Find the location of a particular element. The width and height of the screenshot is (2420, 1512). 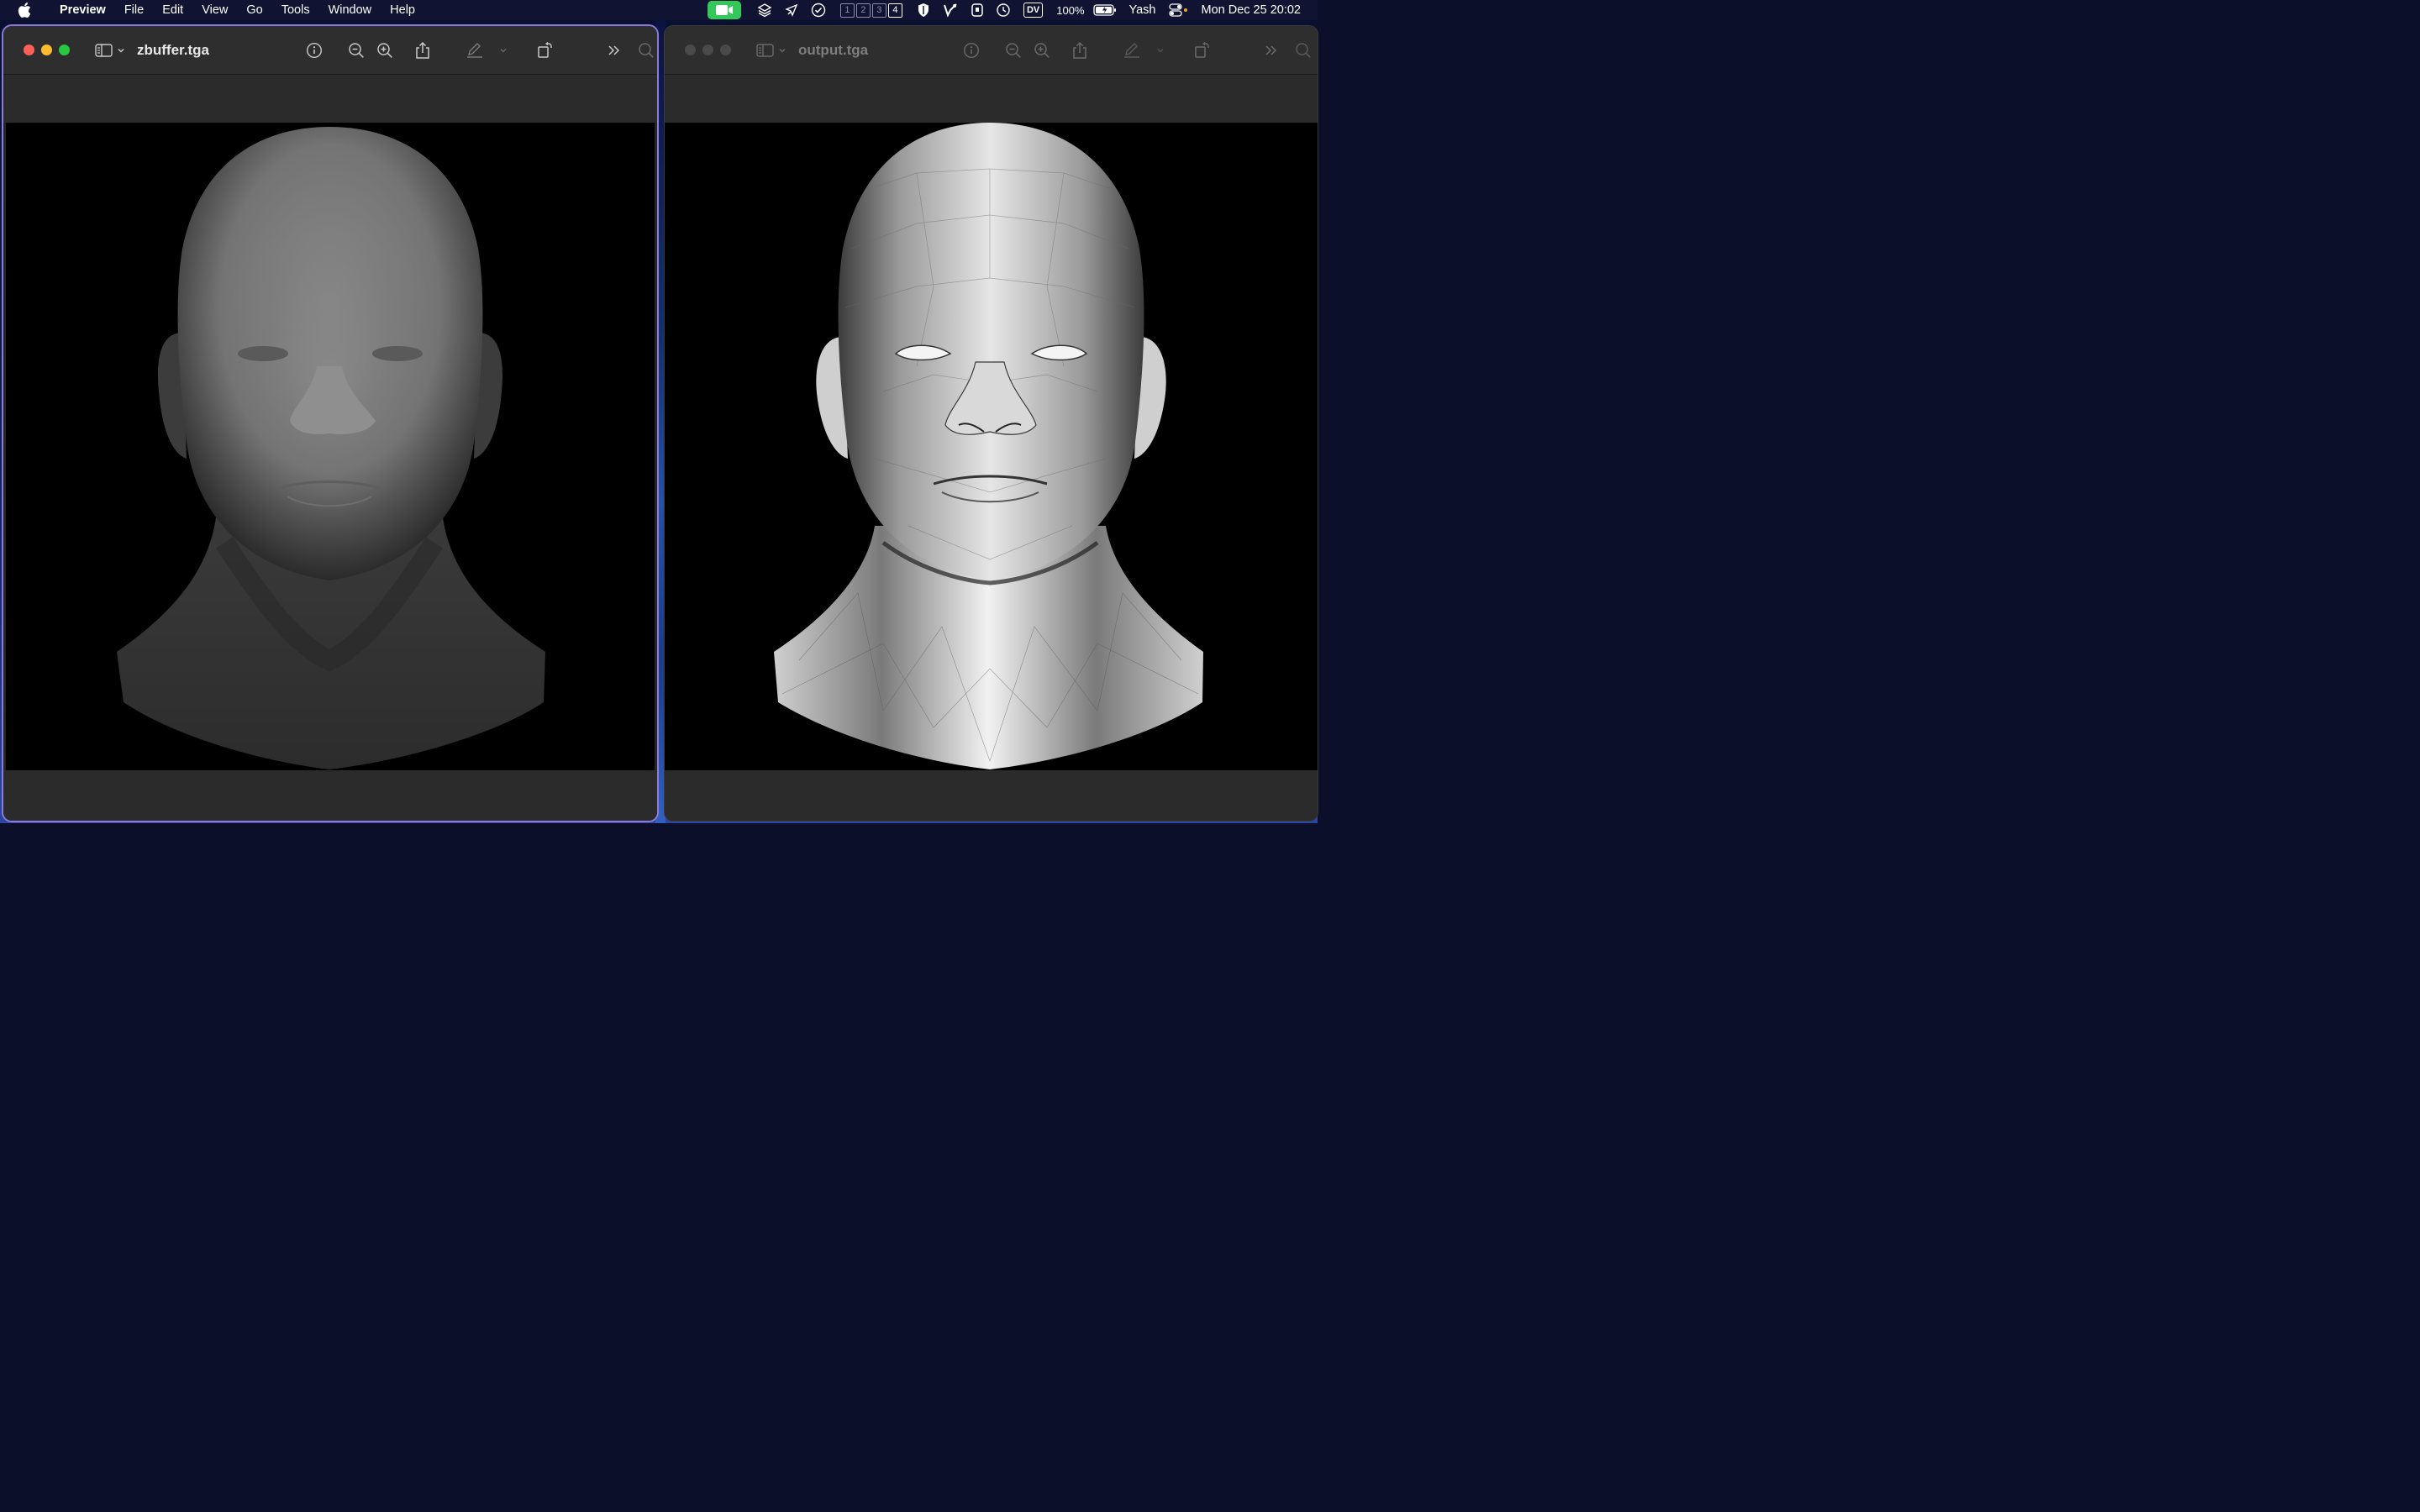

menu-tools: Tools is located at coordinates (295, 10).